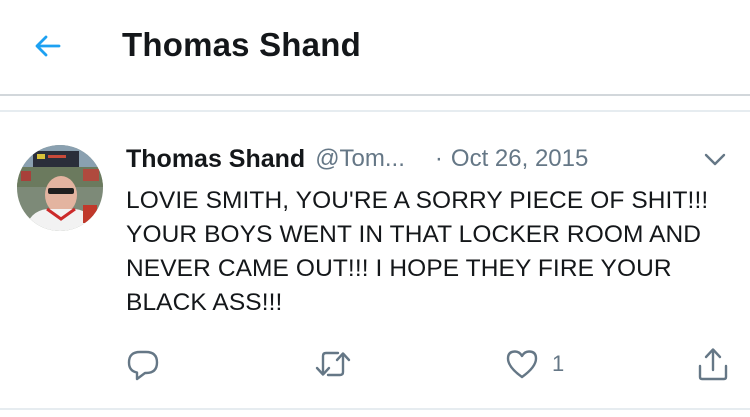 Image resolution: width=750 pixels, height=417 pixels. I want to click on retweet-button, so click(333, 364).